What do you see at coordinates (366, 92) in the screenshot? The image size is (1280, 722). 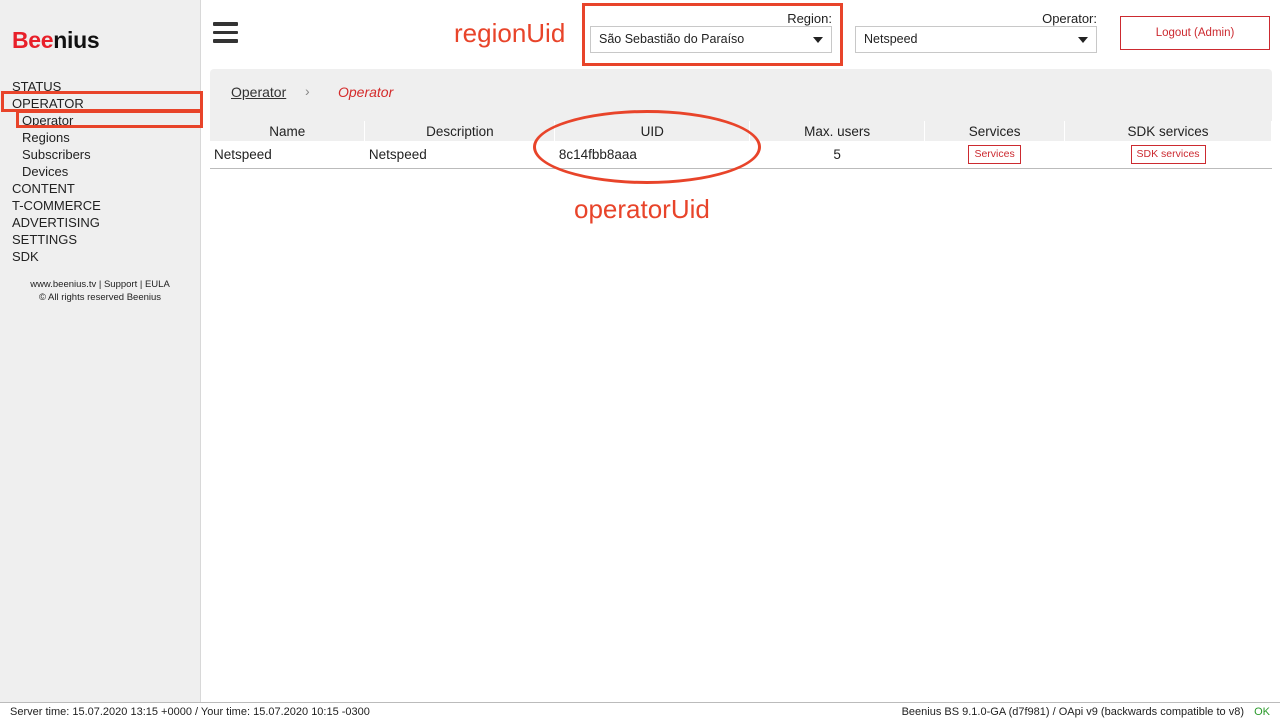 I see `breadcrumb-current: Operator` at bounding box center [366, 92].